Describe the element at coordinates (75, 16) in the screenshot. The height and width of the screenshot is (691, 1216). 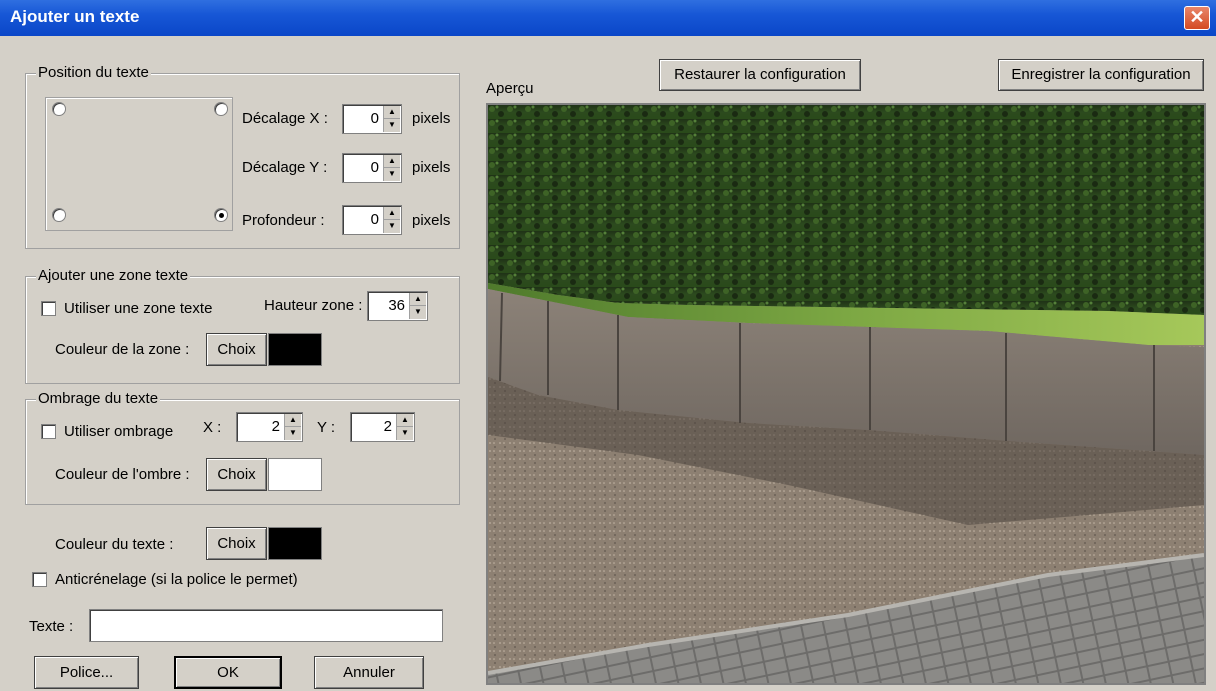
I see `window-title: Ajouter un texte` at that location.